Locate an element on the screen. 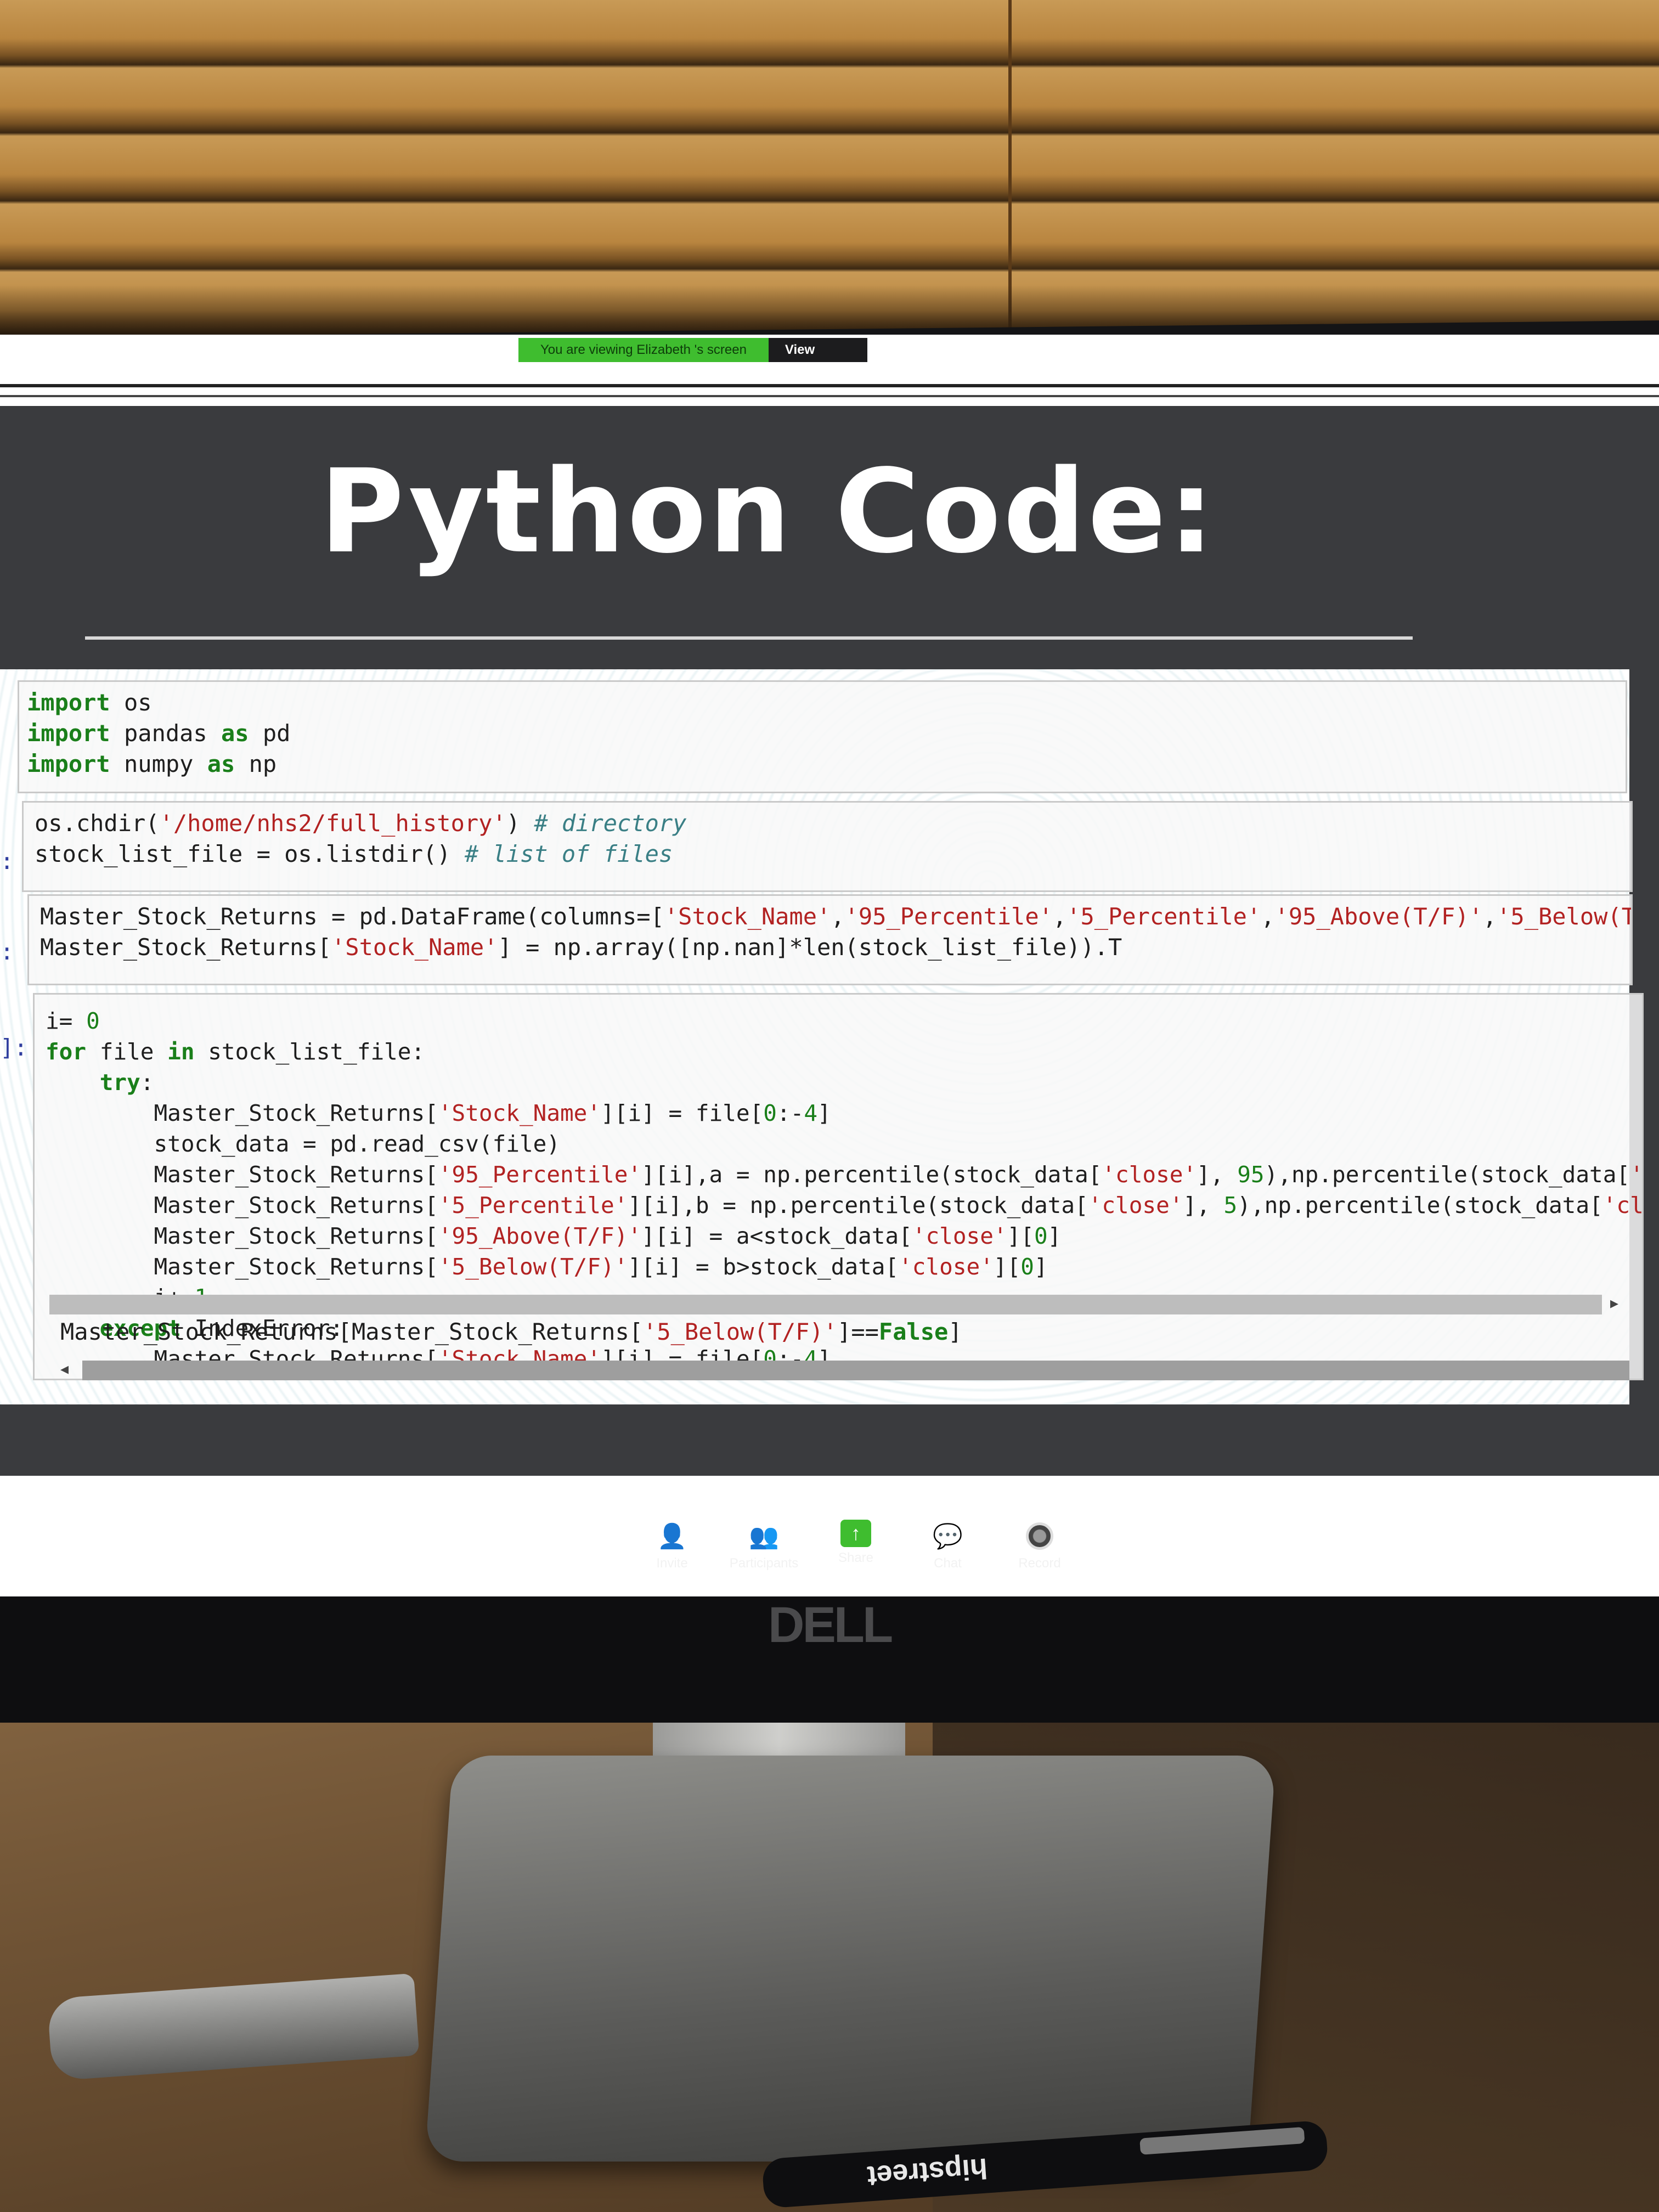  share-icon: ↑ is located at coordinates (856, 1534).